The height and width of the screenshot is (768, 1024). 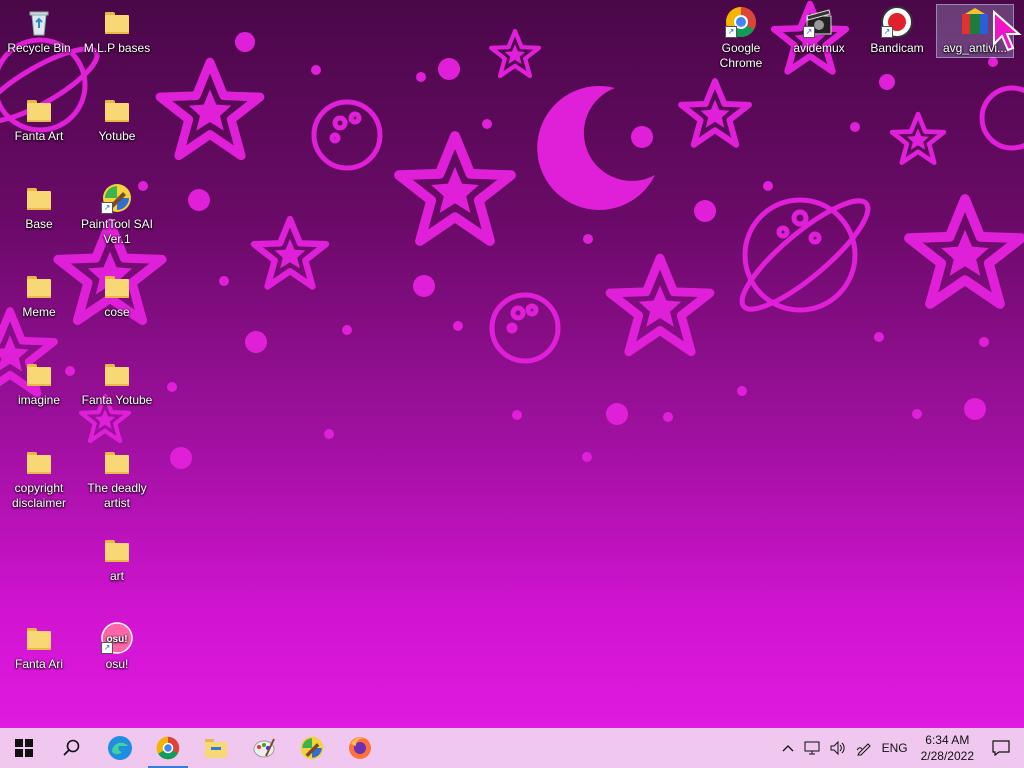 I want to click on desktop-icon-folder: art, so click(x=117, y=556).